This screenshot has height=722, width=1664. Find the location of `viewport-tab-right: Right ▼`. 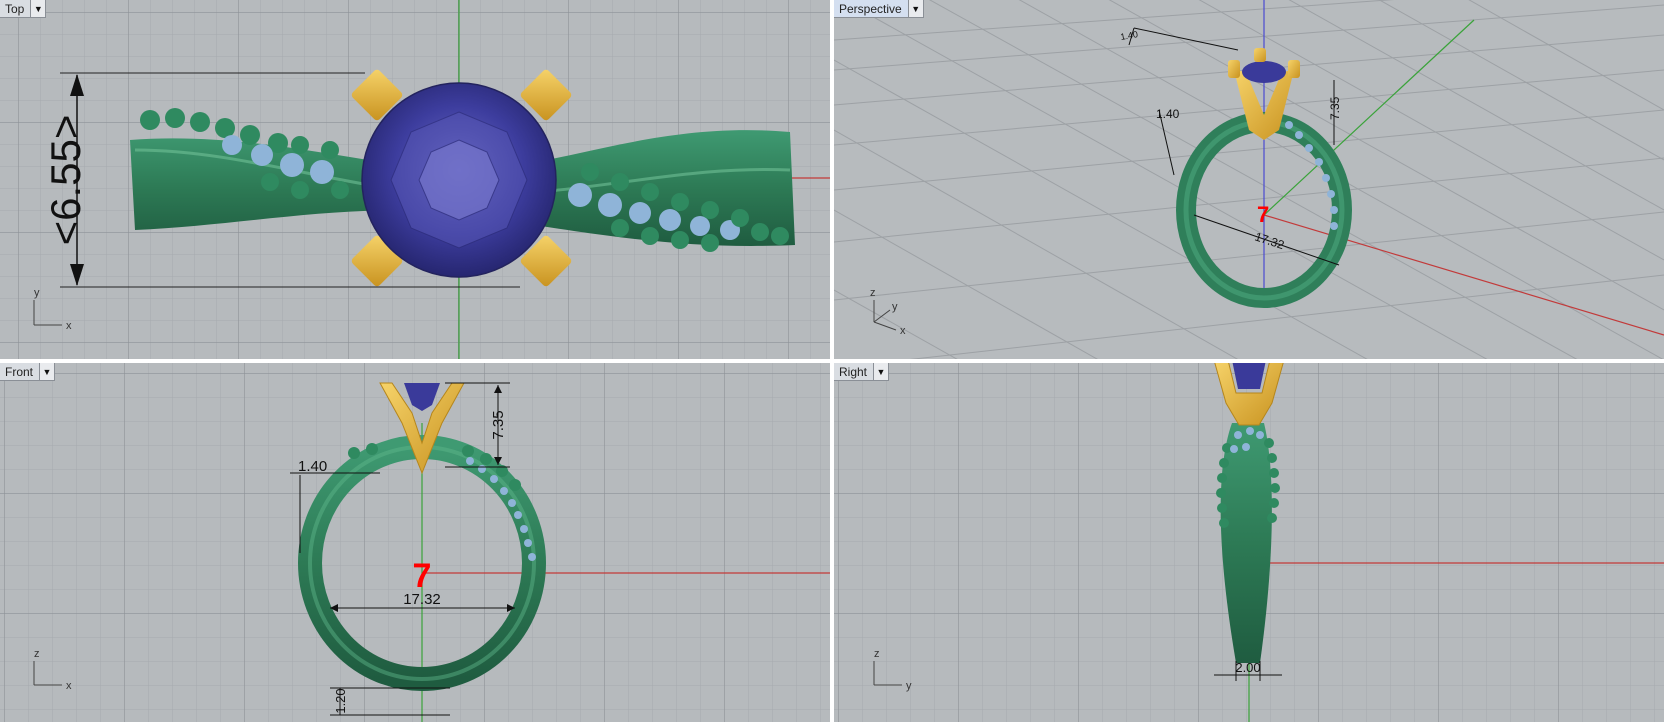

viewport-tab-right: Right ▼ is located at coordinates (862, 372).